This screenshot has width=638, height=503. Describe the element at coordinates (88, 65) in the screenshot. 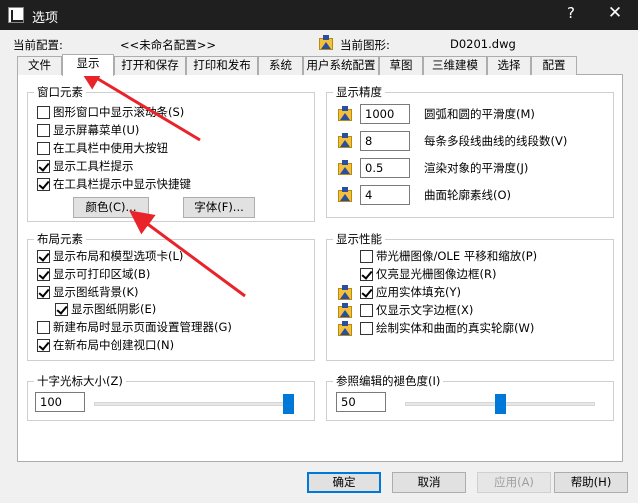

I see `tab-display: 显示` at that location.